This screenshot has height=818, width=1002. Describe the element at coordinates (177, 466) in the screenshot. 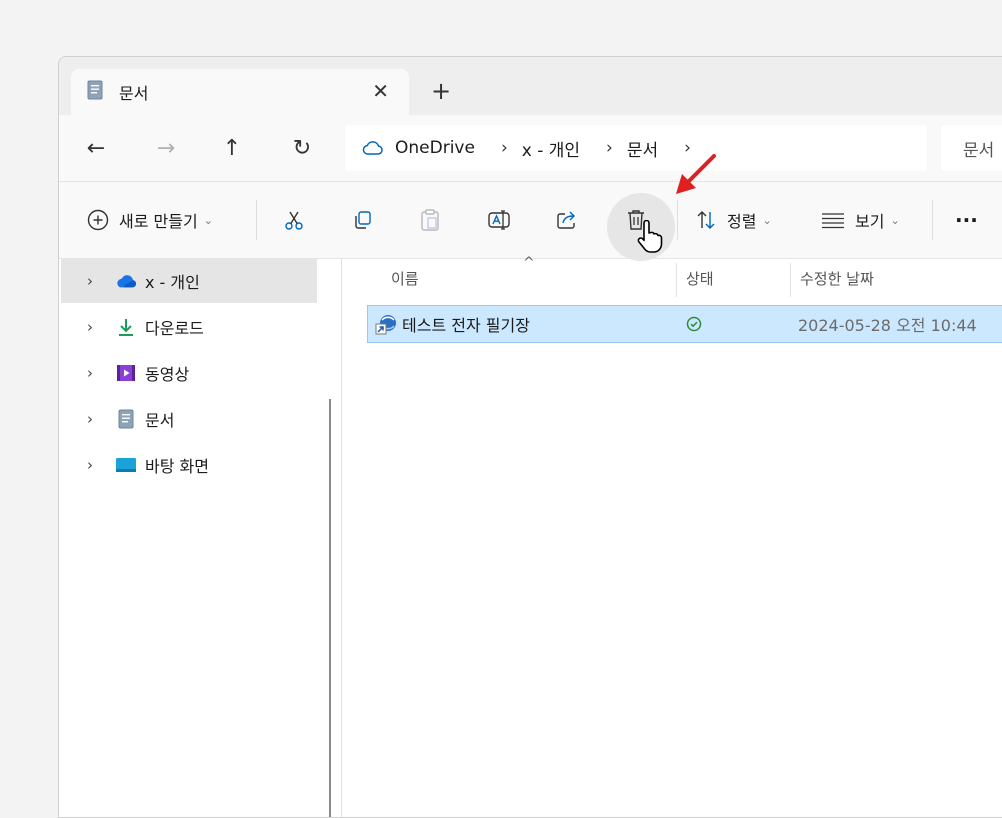

I see `sidebar-item-label: 바탕 화면` at that location.